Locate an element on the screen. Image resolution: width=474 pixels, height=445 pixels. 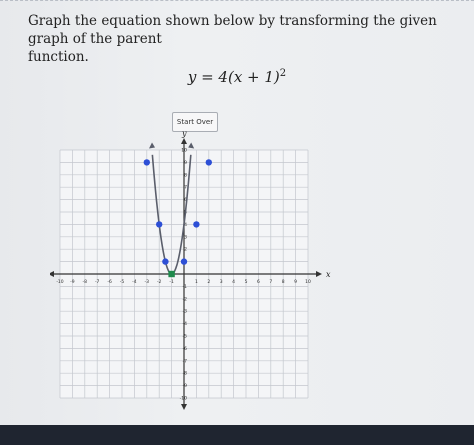
y-axis-arrow-down is located at coordinates (184, 407).